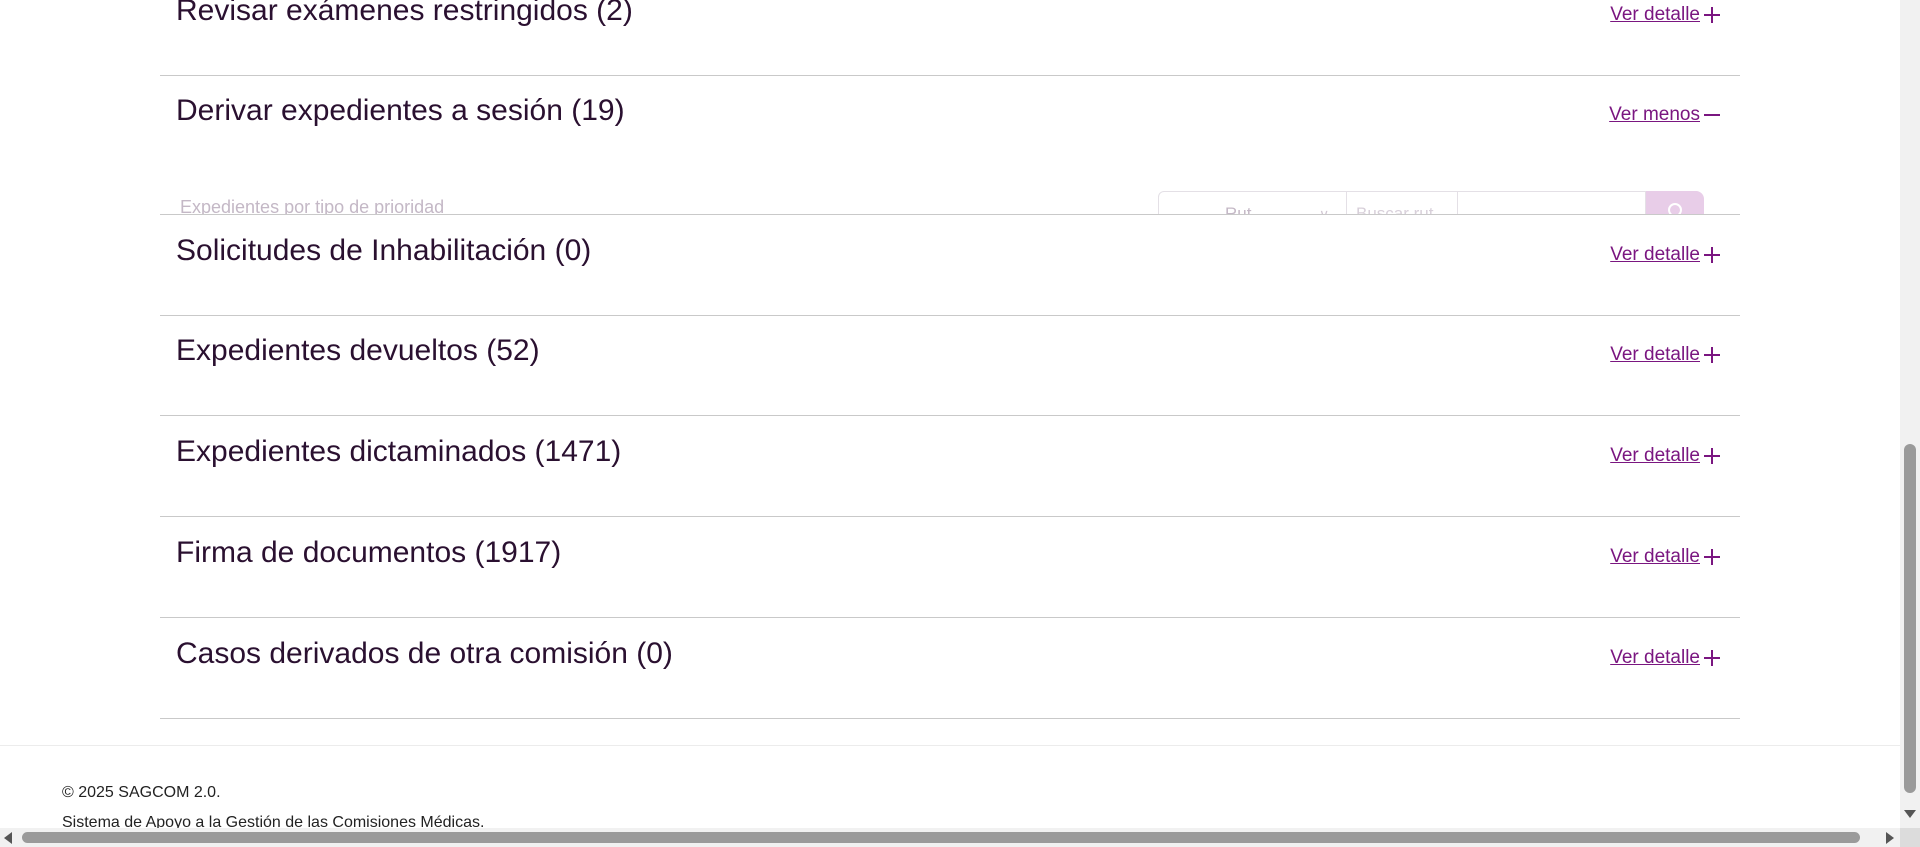 This screenshot has height=847, width=1920. What do you see at coordinates (424, 653) in the screenshot?
I see `section-title: Casos derivados de otra comisión (0)` at bounding box center [424, 653].